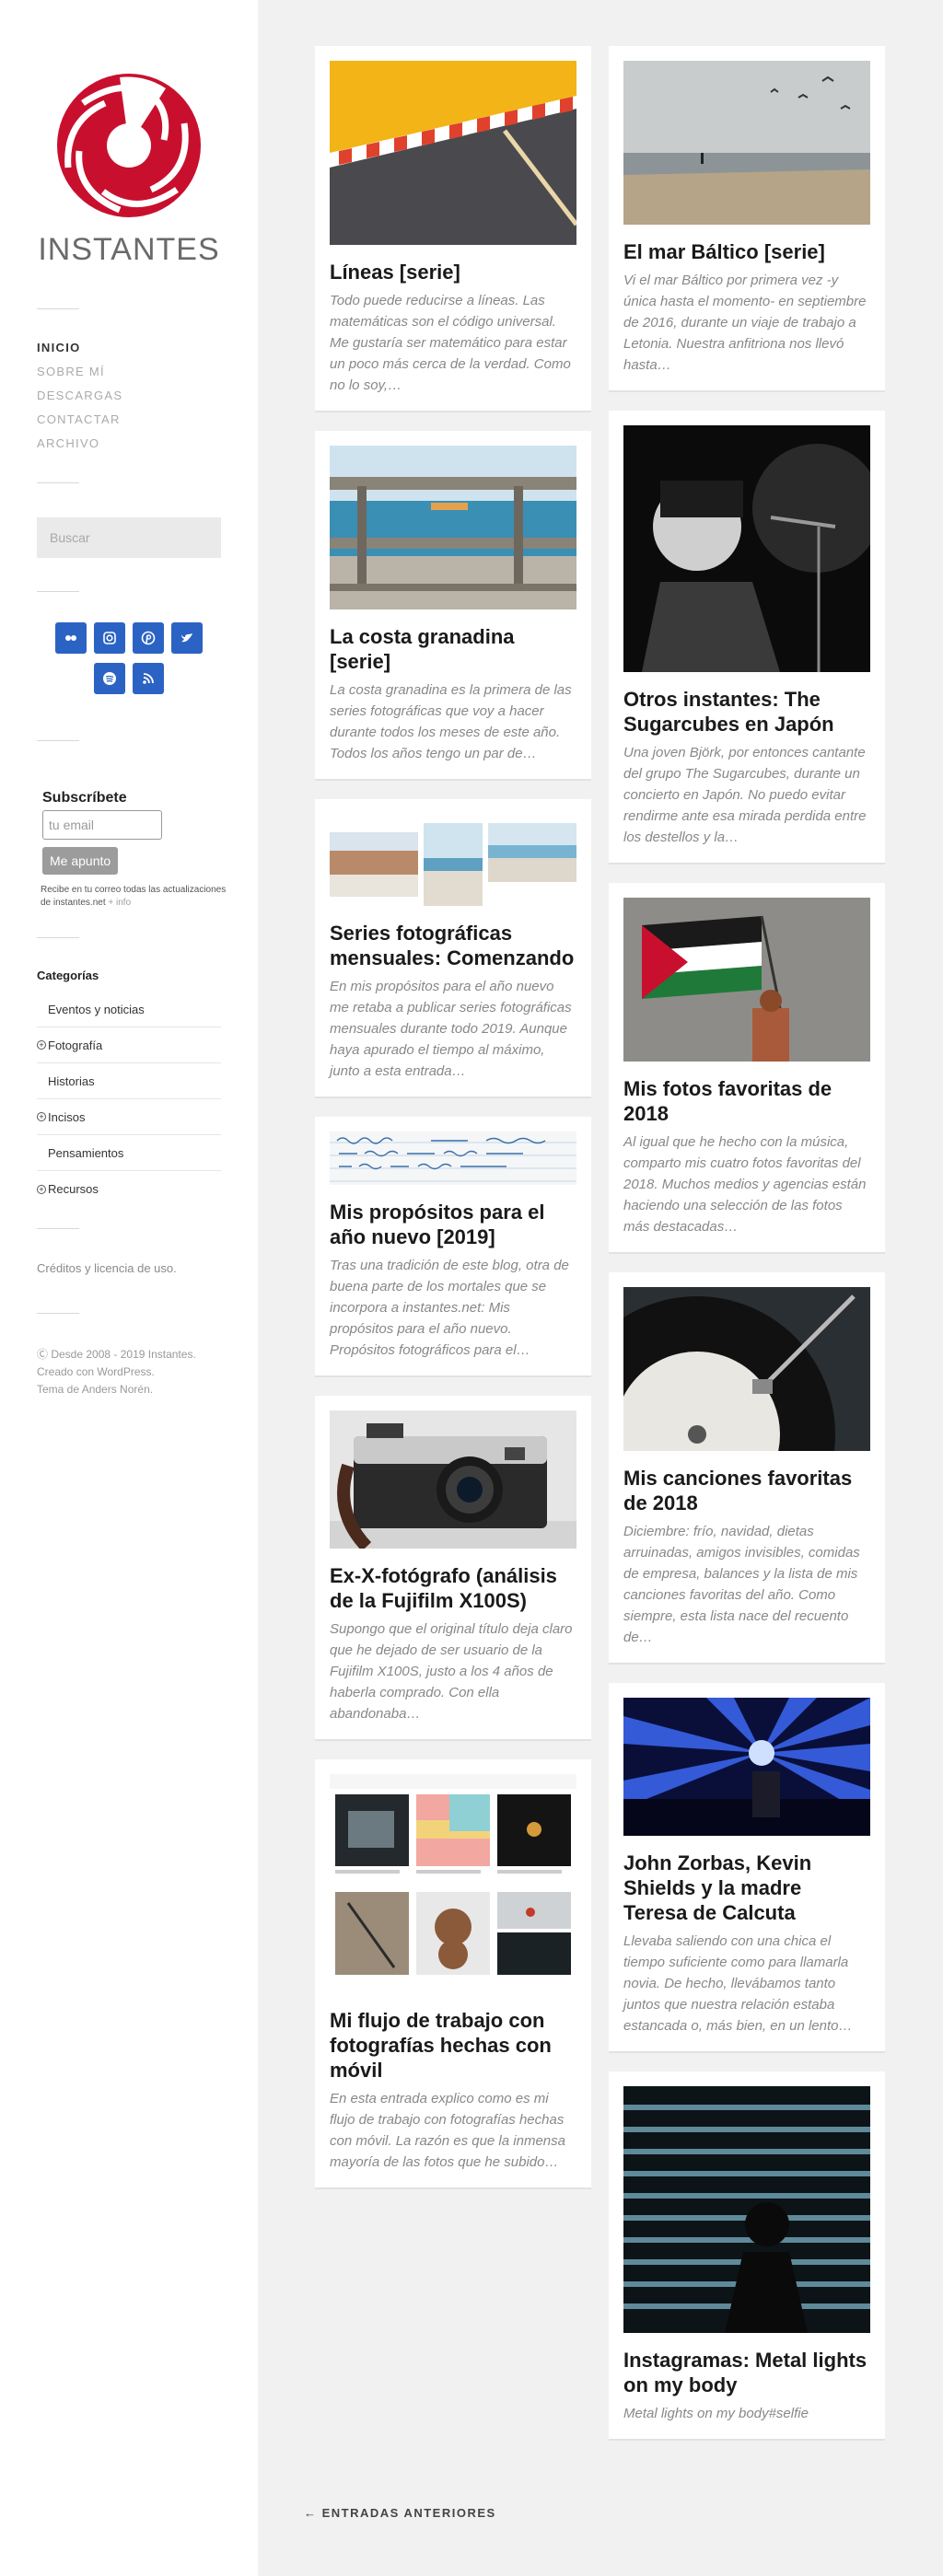  I want to click on post-title: Líneas [serie], so click(453, 272).